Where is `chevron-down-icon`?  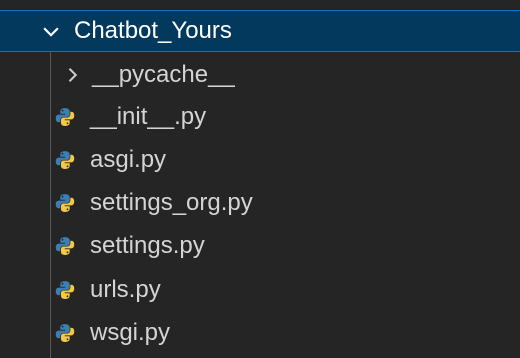 chevron-down-icon is located at coordinates (51, 31).